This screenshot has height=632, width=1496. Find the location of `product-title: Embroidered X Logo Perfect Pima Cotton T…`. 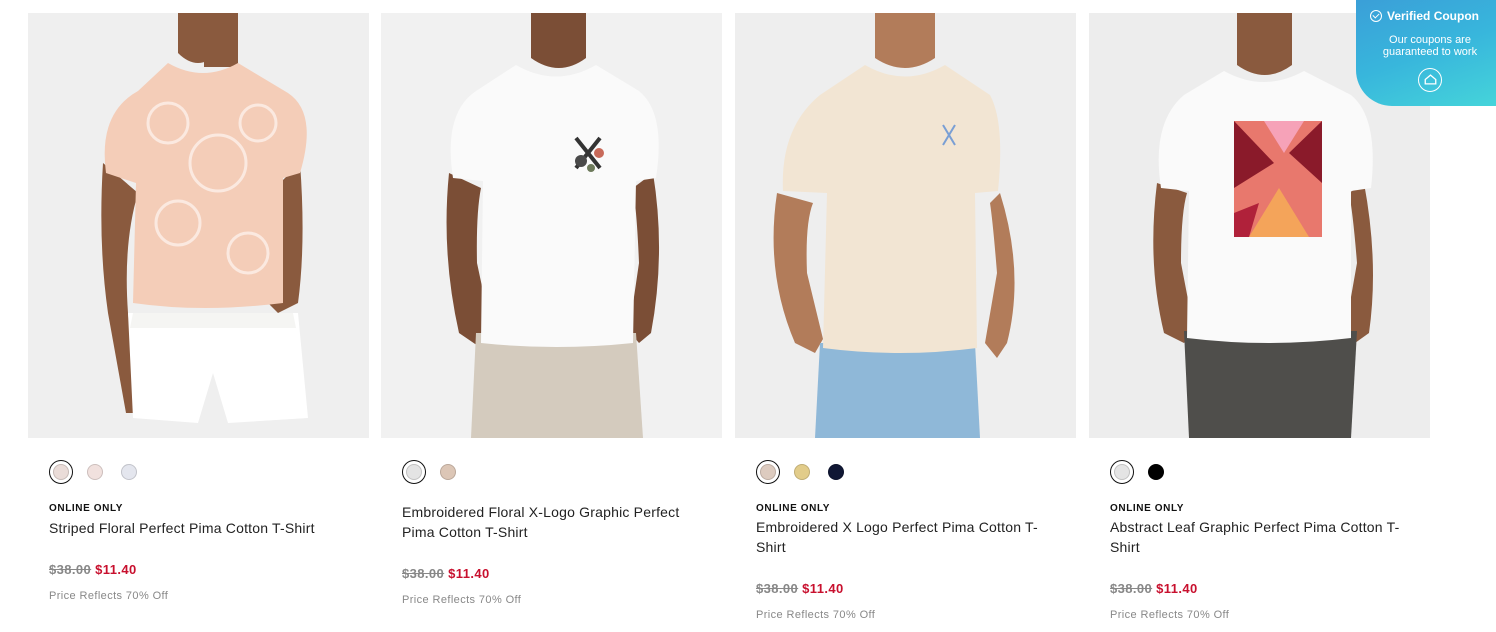

product-title: Embroidered X Logo Perfect Pima Cotton T… is located at coordinates (906, 537).